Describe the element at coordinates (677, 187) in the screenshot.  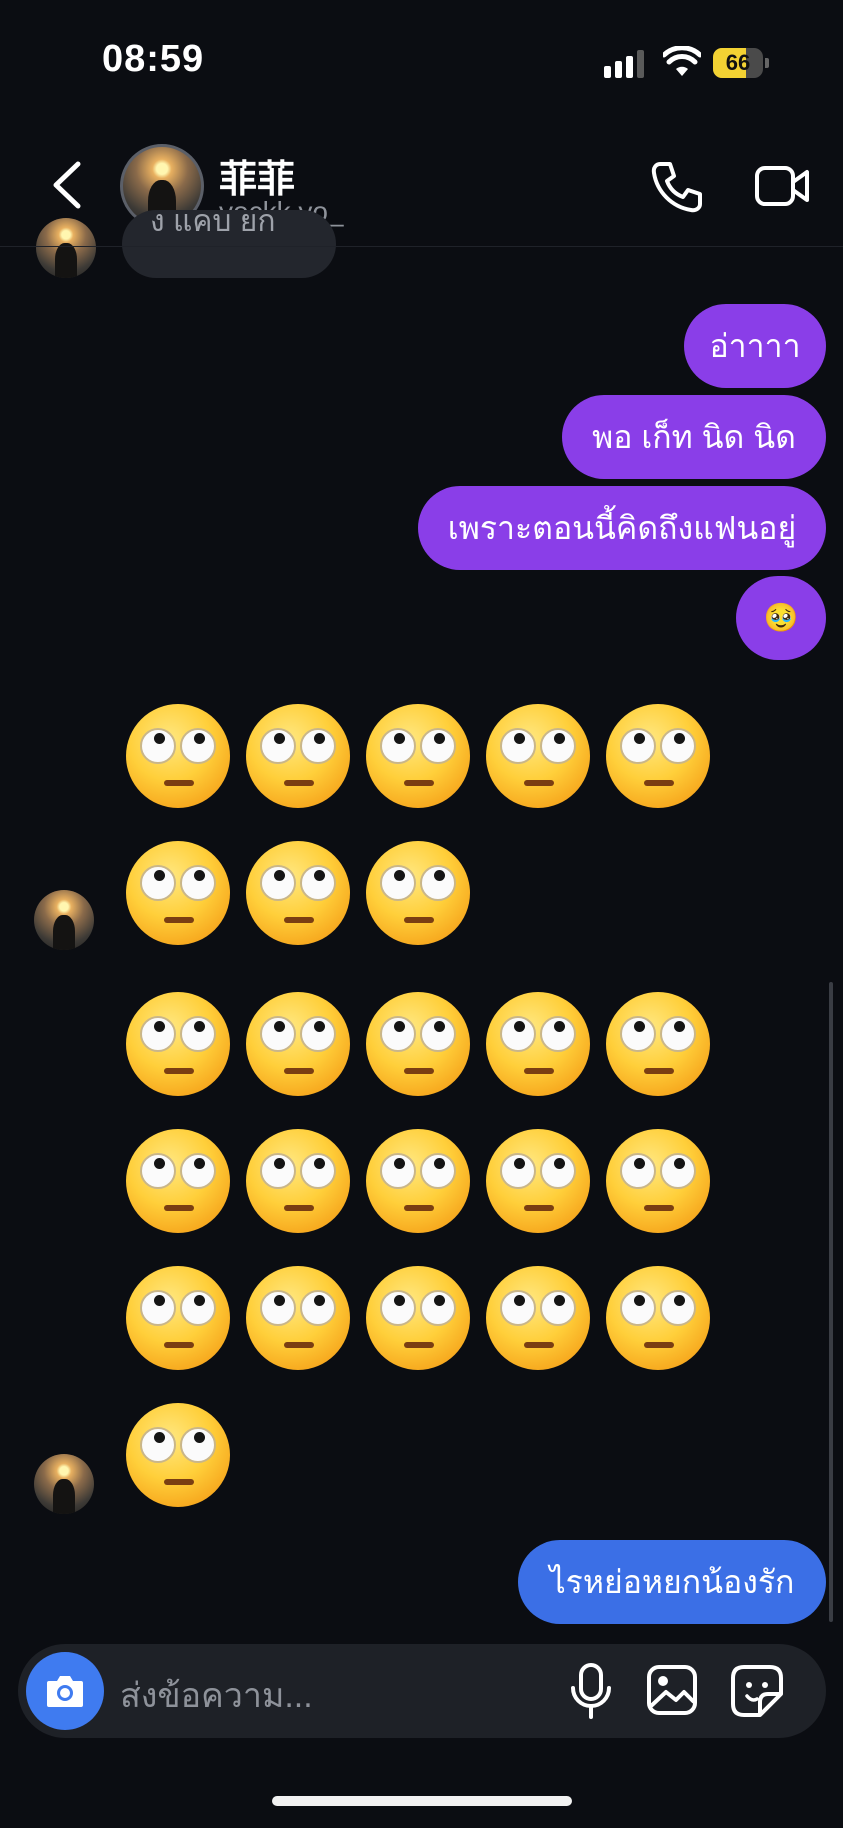
I see `phone-call-icon` at that location.